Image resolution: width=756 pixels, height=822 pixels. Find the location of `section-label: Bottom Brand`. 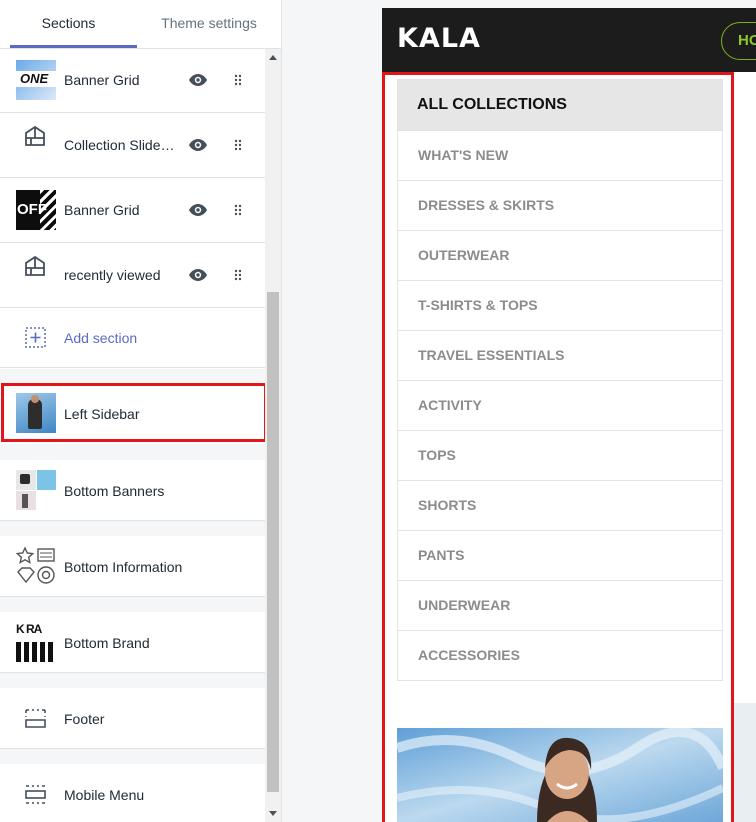

section-label: Bottom Brand is located at coordinates (107, 643).